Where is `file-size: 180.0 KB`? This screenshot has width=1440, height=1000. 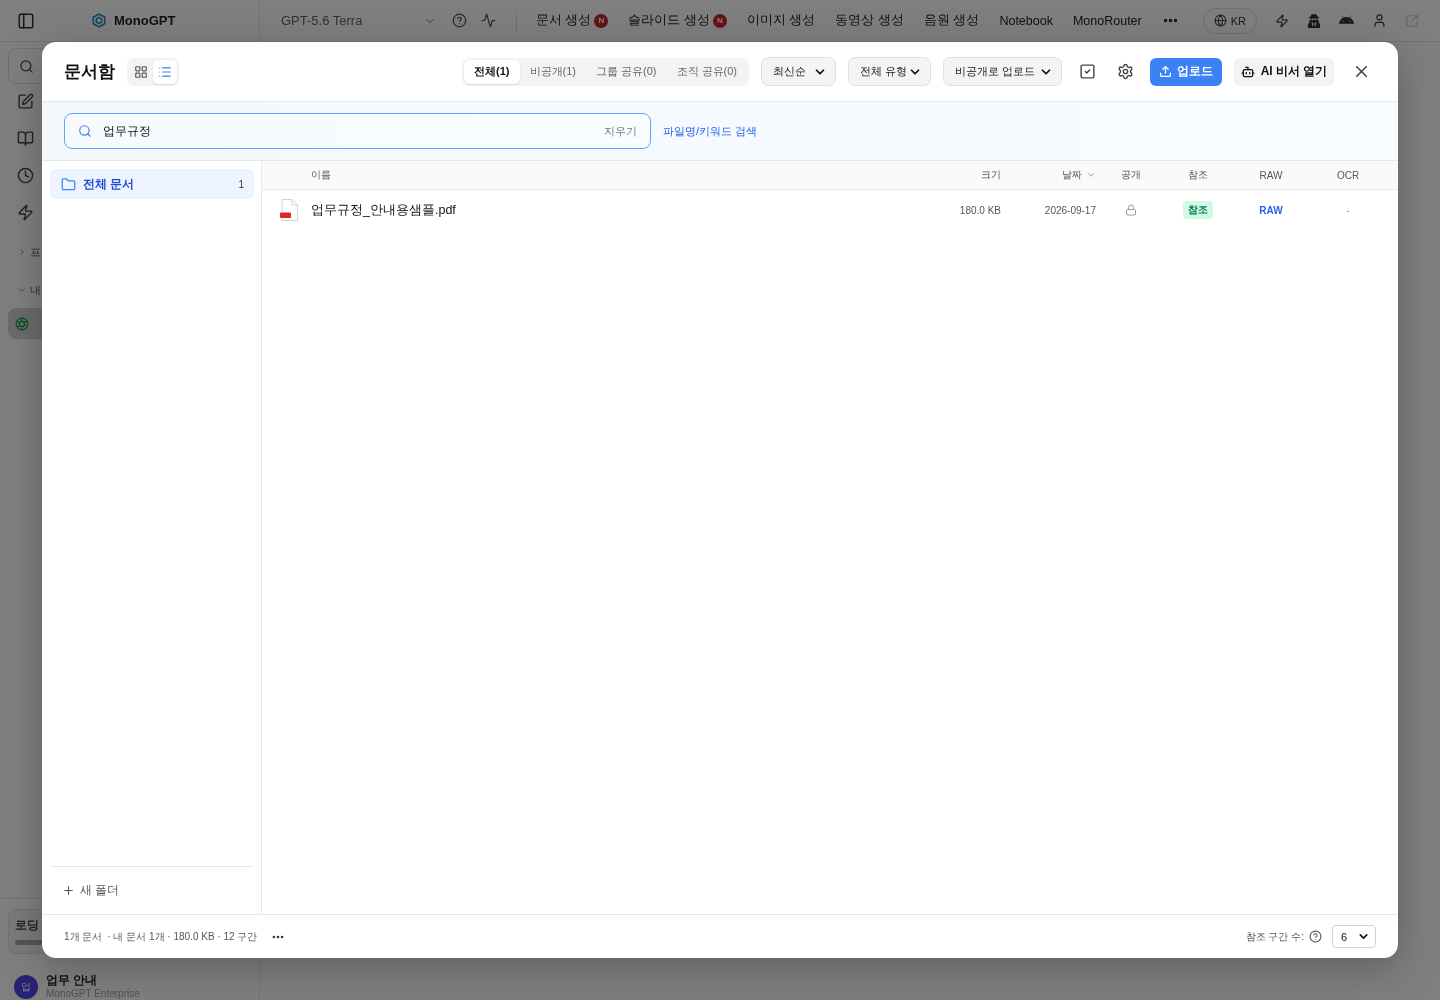
file-size: 180.0 KB is located at coordinates (980, 210).